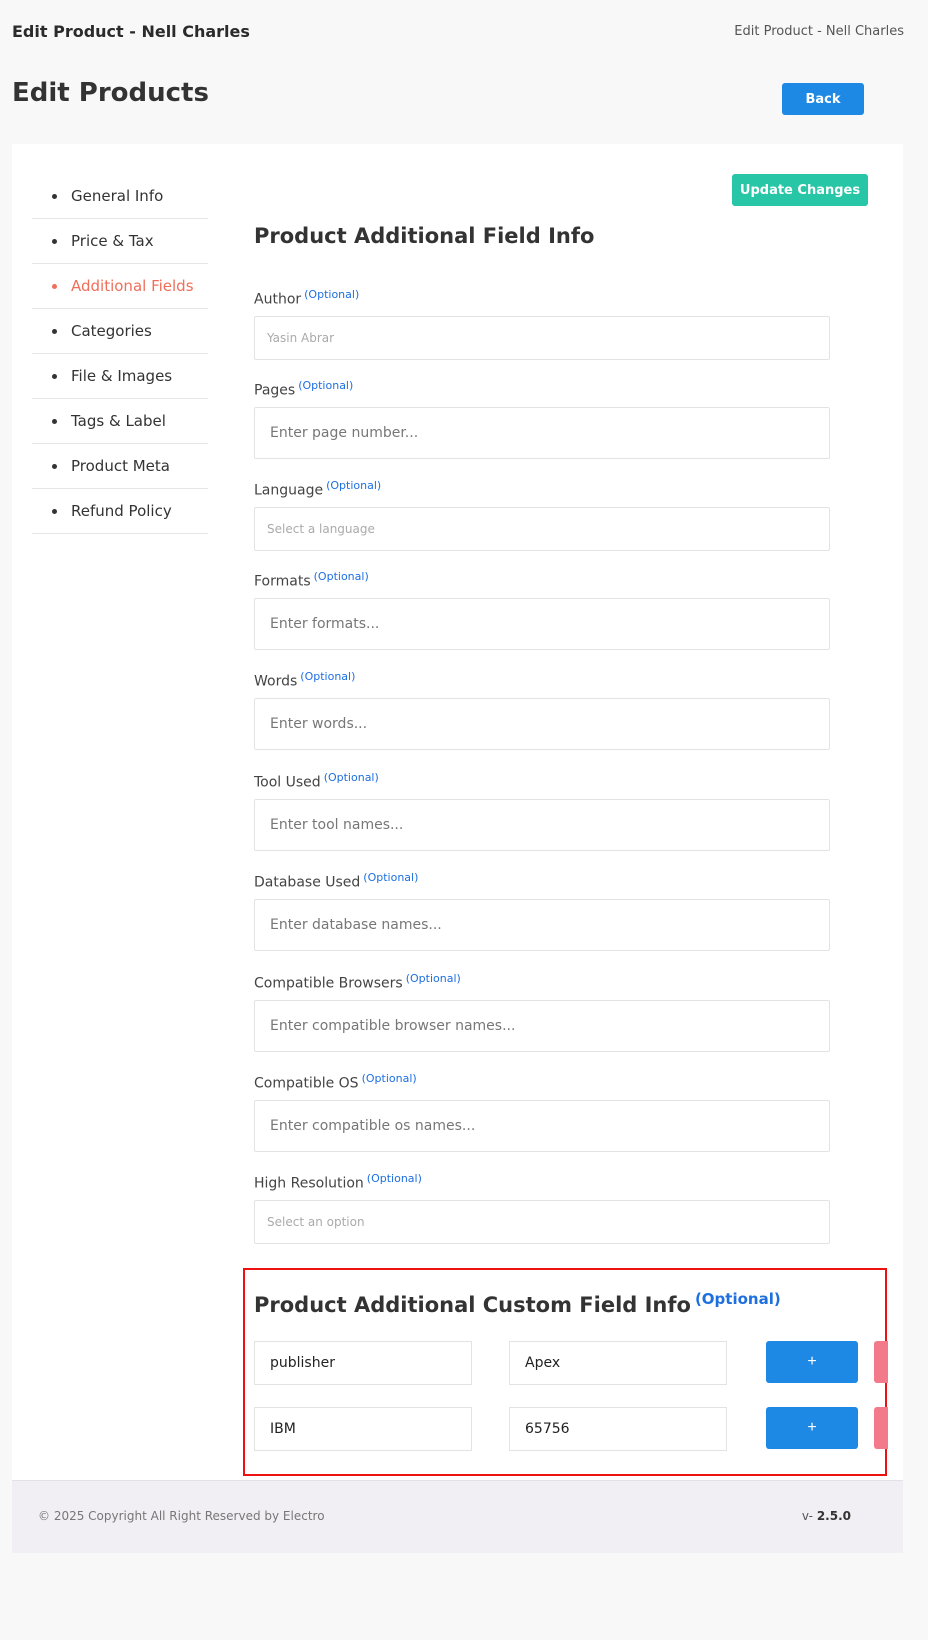 This screenshot has width=928, height=1640. Describe the element at coordinates (328, 983) in the screenshot. I see `compatible-browsers-label: Compatible Browsers` at that location.